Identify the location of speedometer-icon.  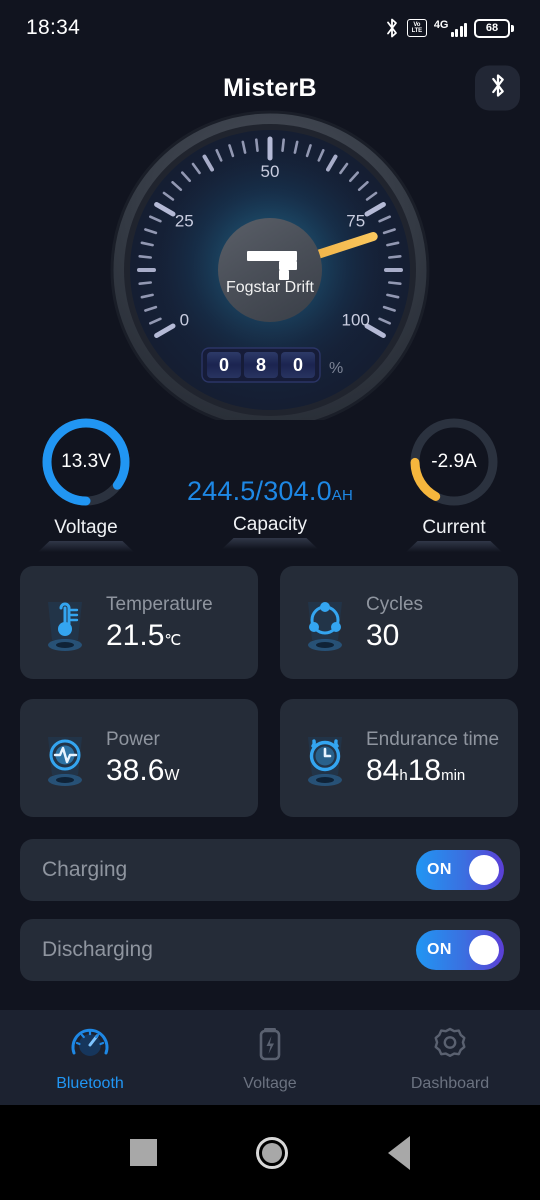
(90, 1045).